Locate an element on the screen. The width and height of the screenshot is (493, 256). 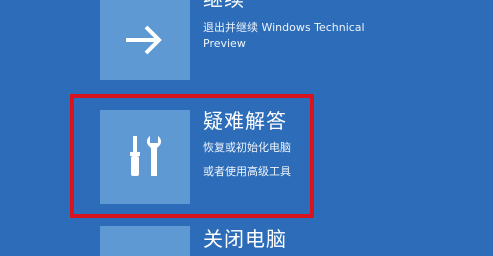
continue-tile is located at coordinates (145, 40).